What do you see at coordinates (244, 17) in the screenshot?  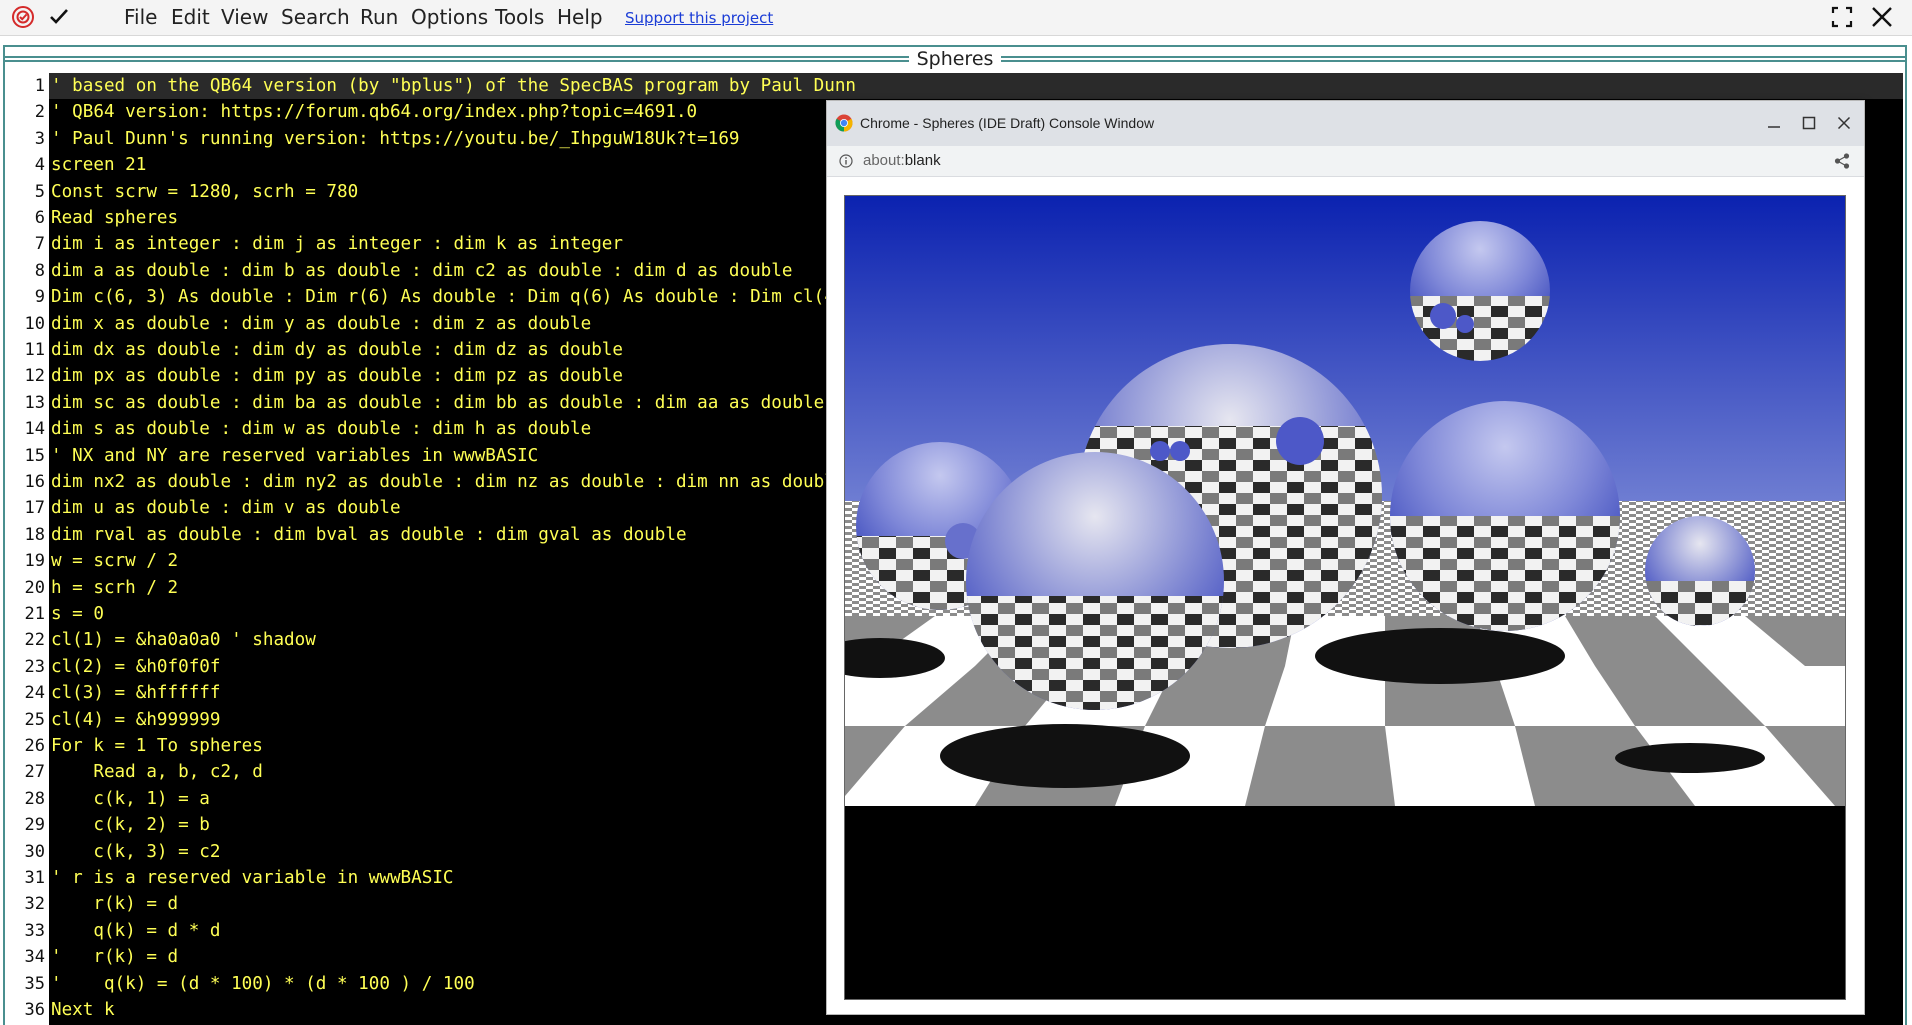 I see `menu-view: View` at bounding box center [244, 17].